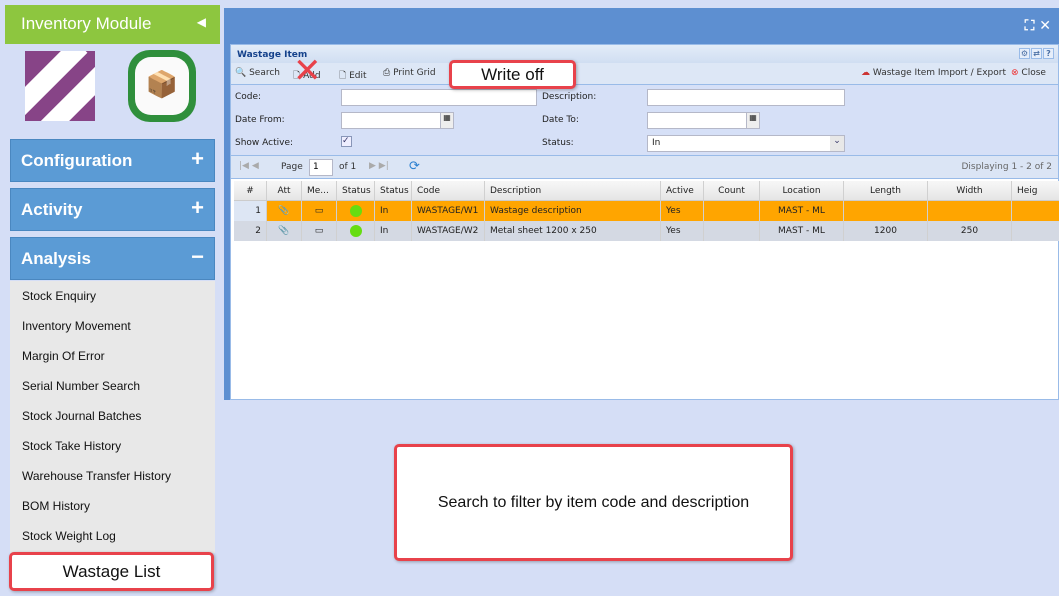 The width and height of the screenshot is (1059, 596). Describe the element at coordinates (414, 166) in the screenshot. I see `refresh-icon: ⟳` at that location.